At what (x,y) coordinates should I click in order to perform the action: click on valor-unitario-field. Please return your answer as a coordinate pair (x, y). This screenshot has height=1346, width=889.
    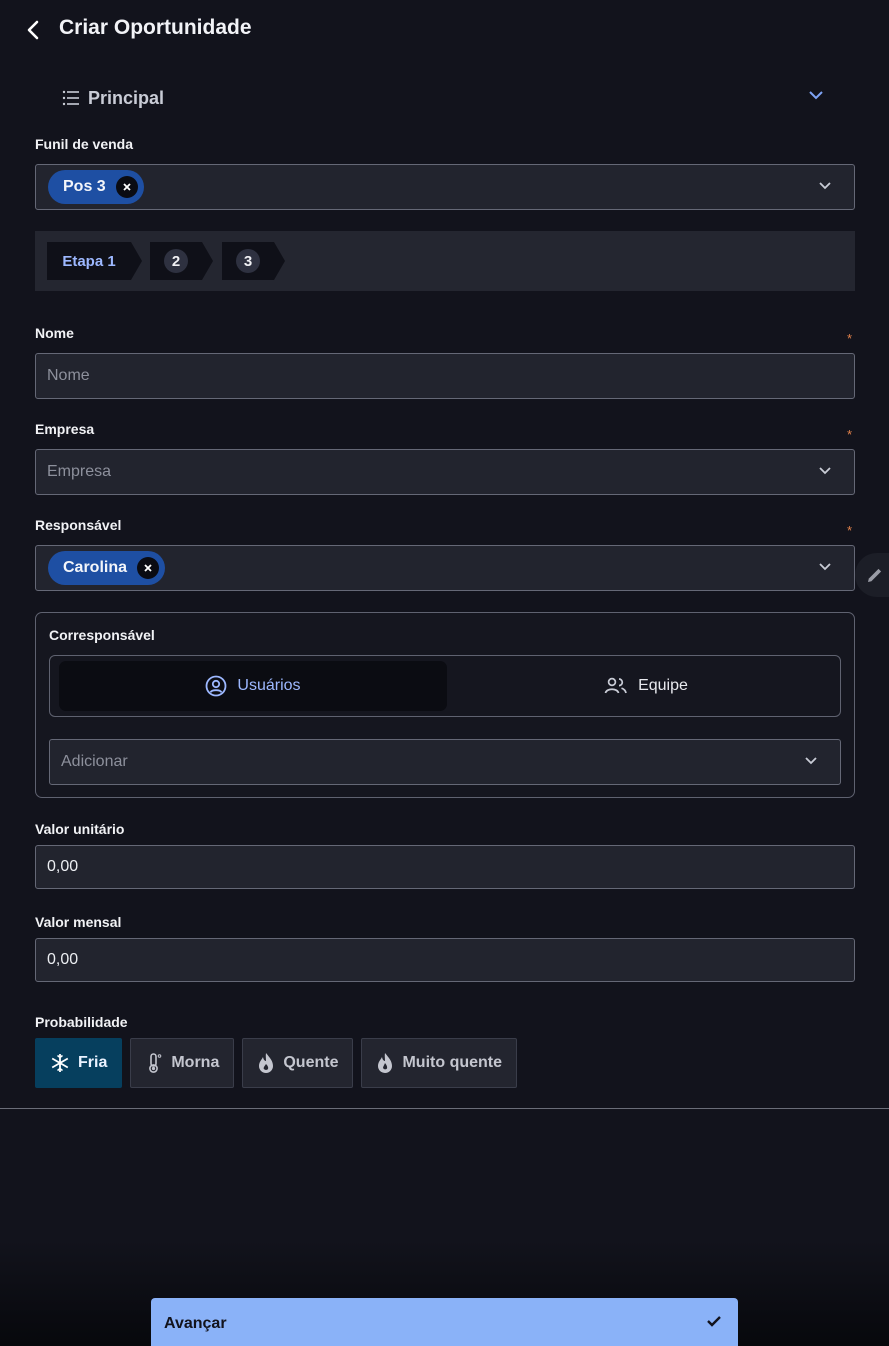
    Looking at the image, I should click on (445, 867).